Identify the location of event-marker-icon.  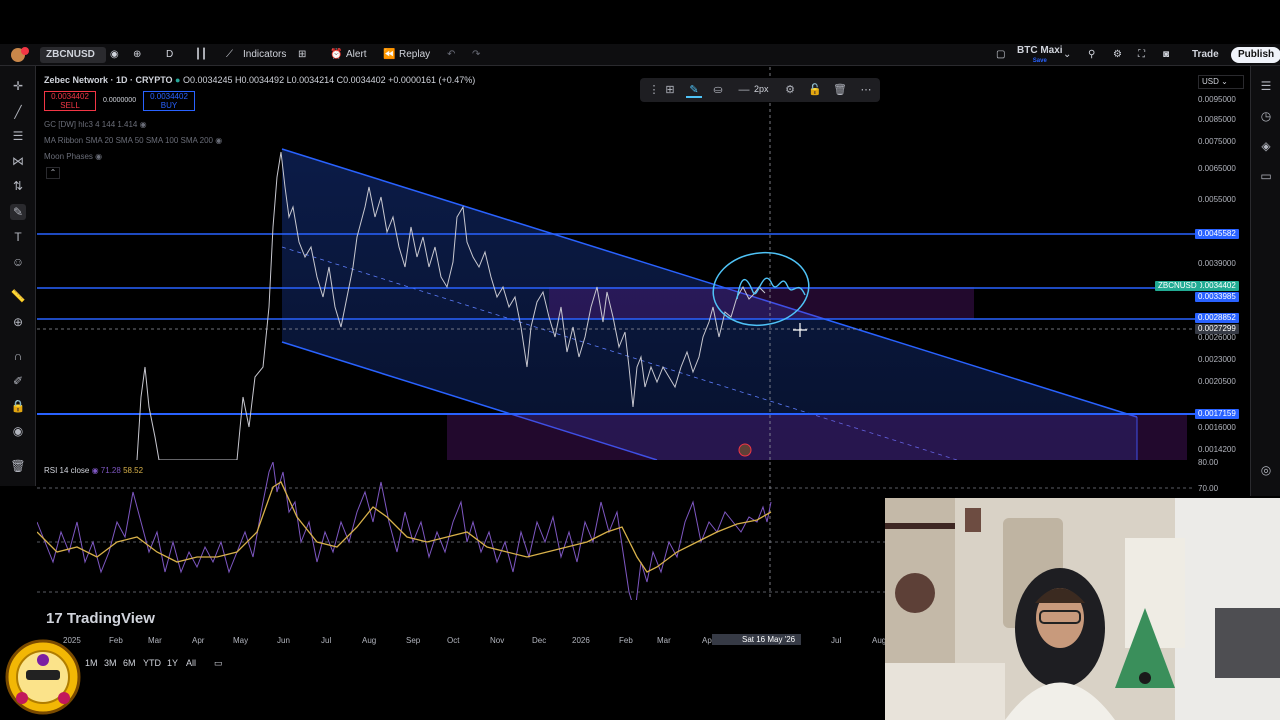
(745, 450).